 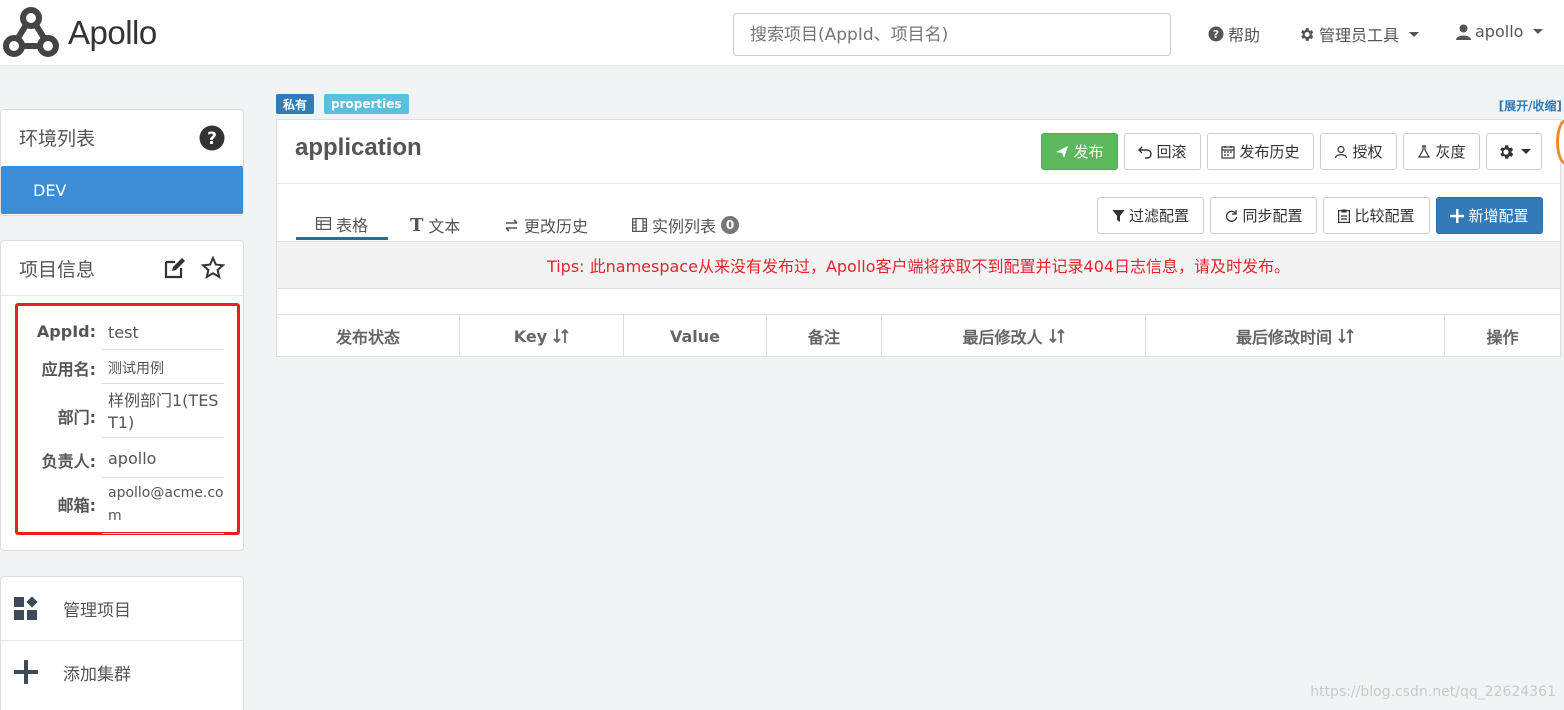 What do you see at coordinates (1450, 152) in the screenshot?
I see `gray-release-label: 灰度` at bounding box center [1450, 152].